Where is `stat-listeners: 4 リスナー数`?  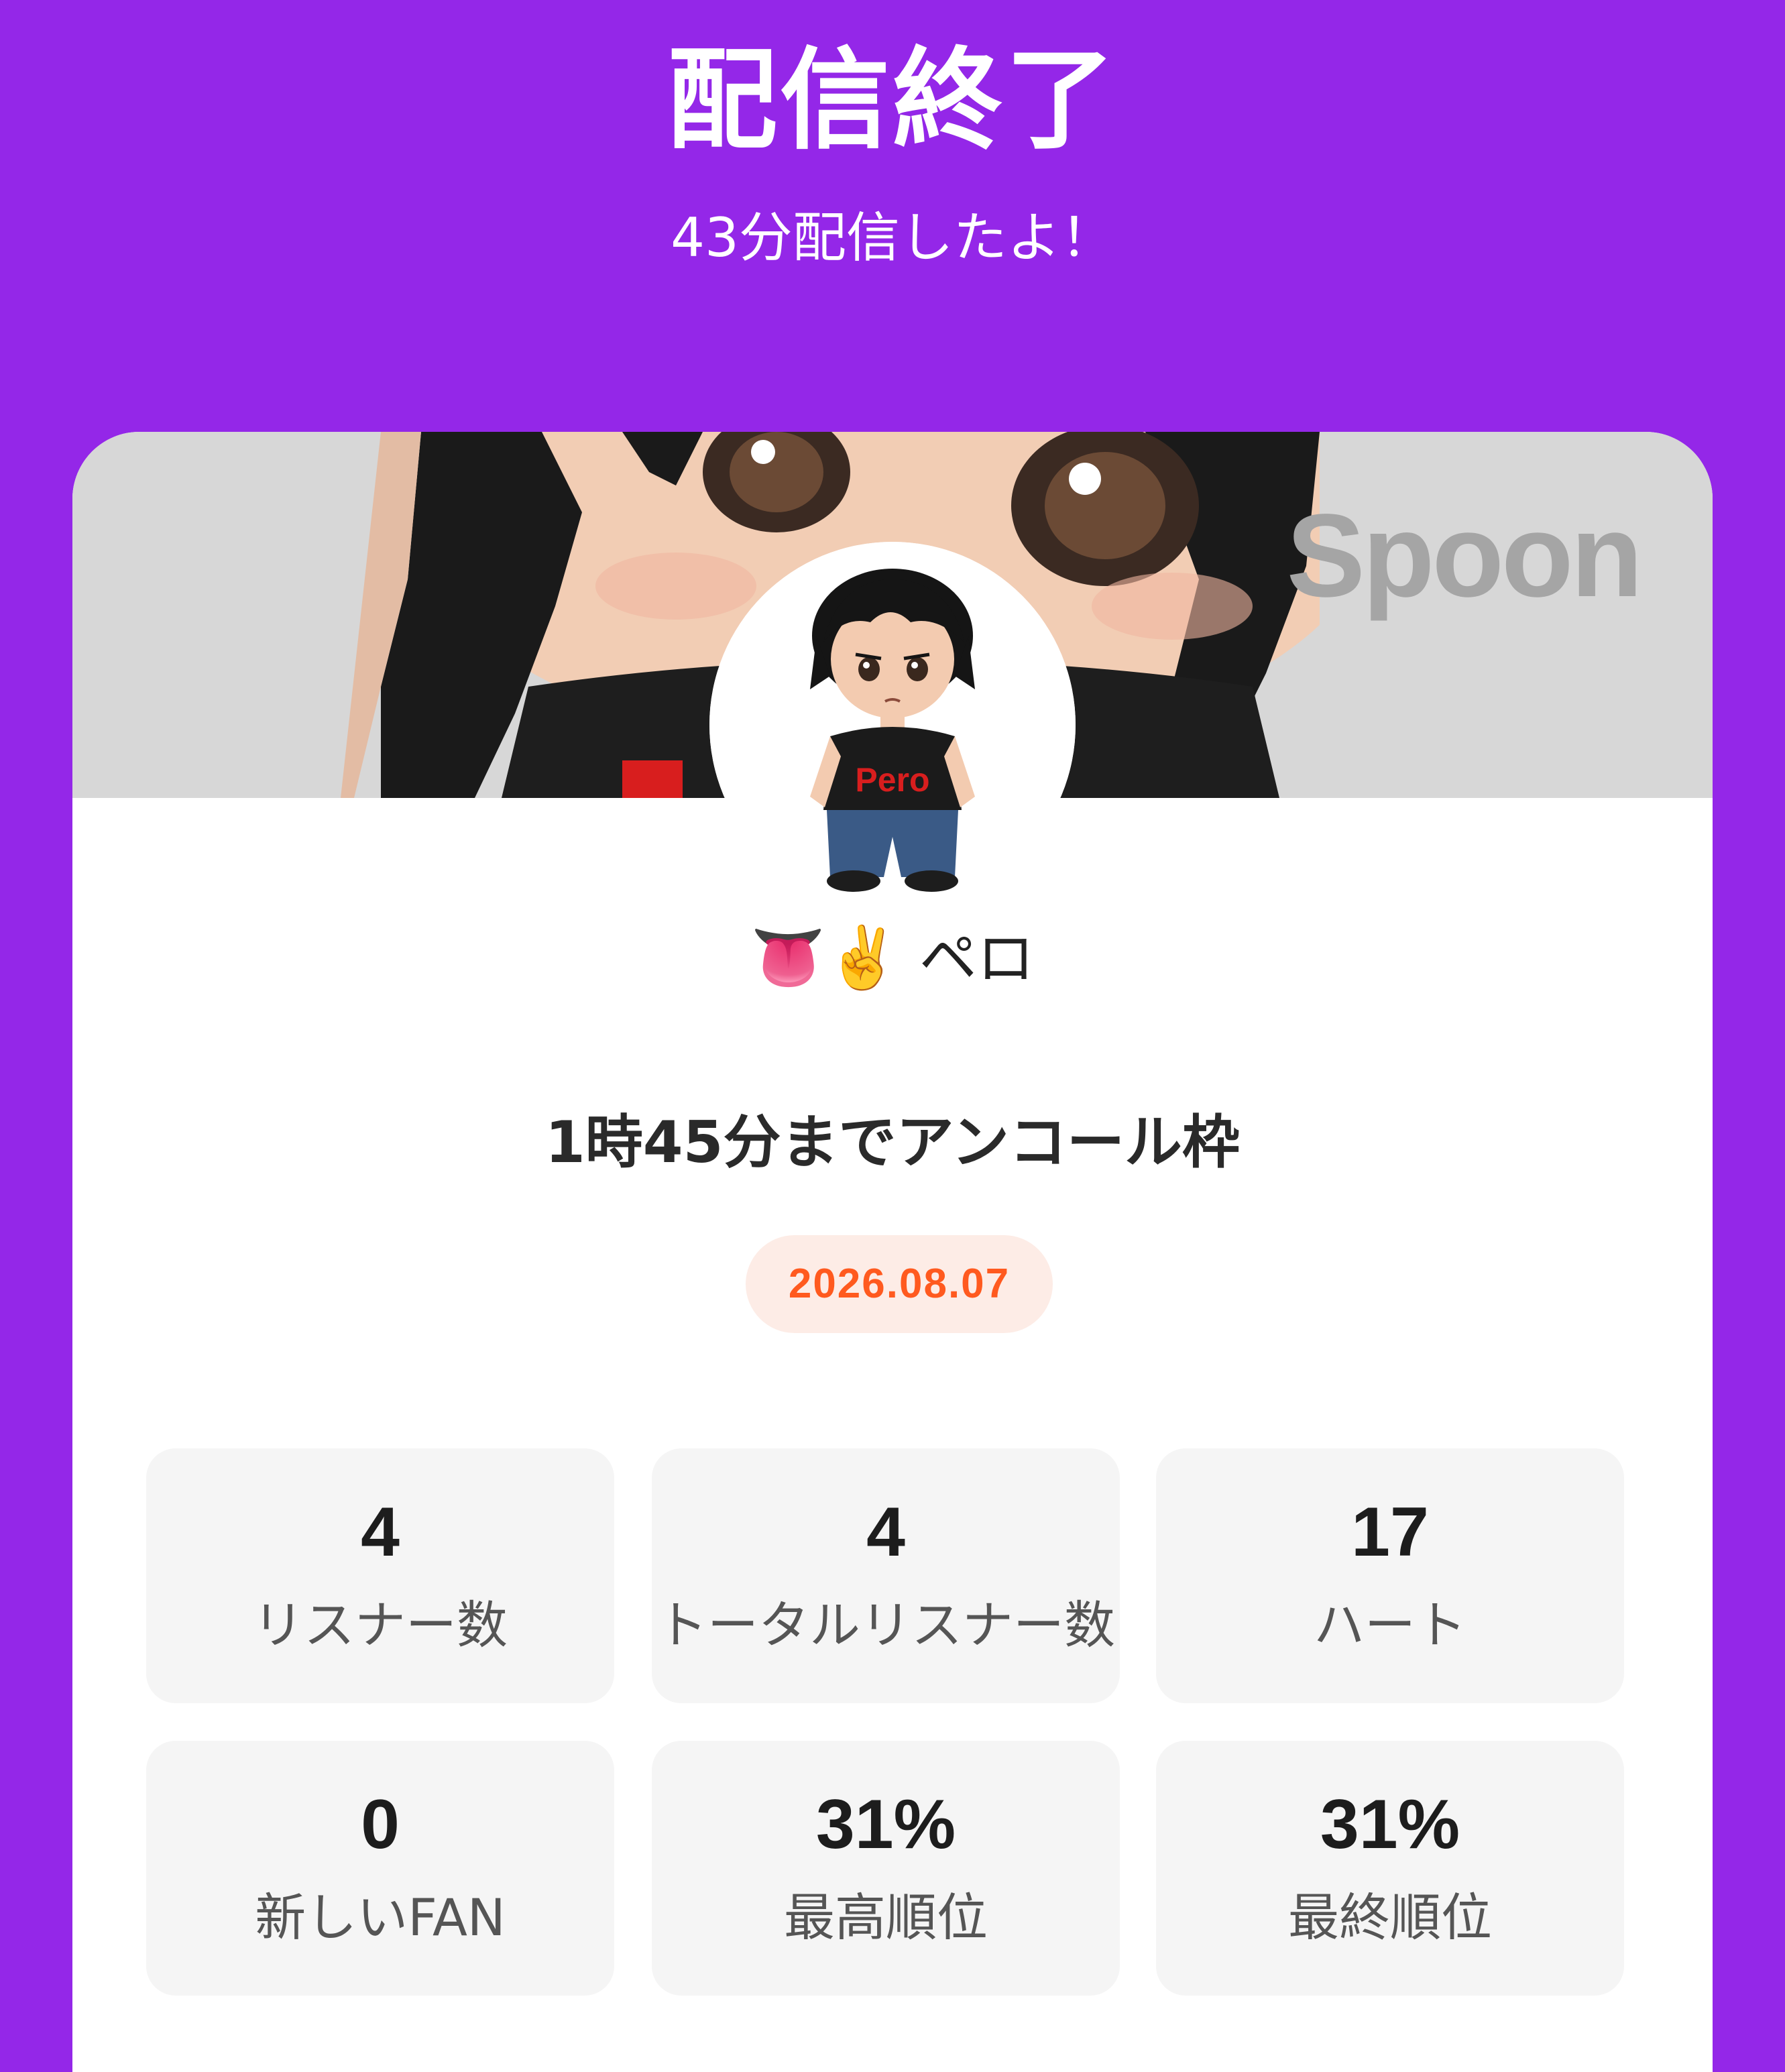 stat-listeners: 4 リスナー数 is located at coordinates (380, 1575).